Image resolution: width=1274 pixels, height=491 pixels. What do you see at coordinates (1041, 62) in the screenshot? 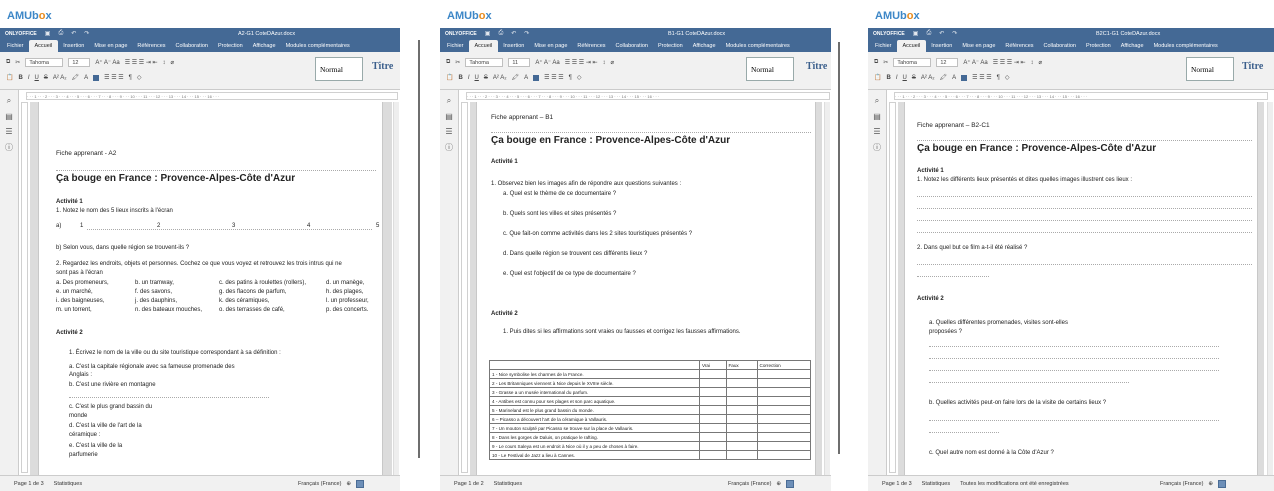
I see `clear-format-icon: ⌀` at bounding box center [1041, 62].